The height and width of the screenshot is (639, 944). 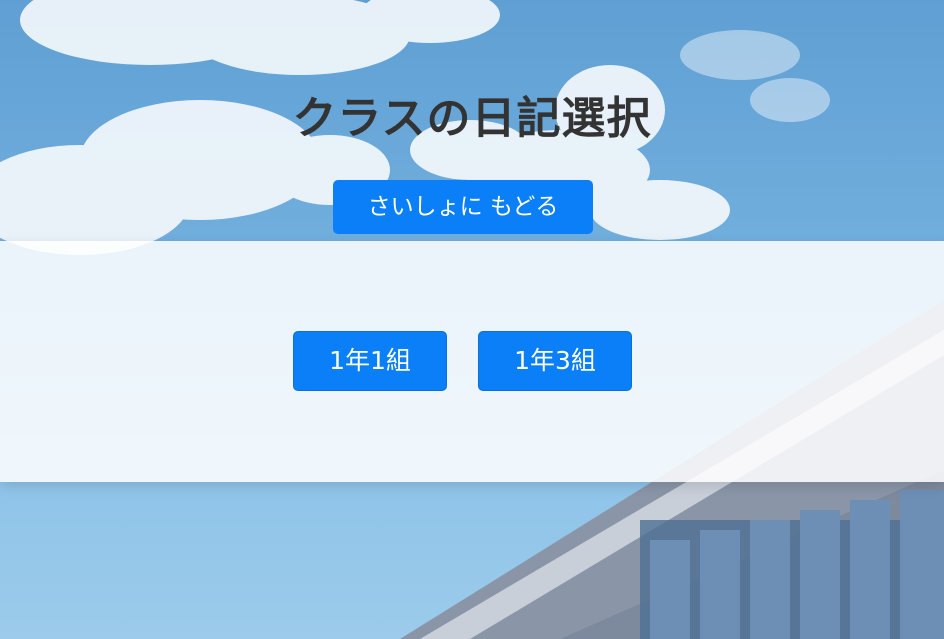 I want to click on back-to-start-button: さいしょに もどる, so click(x=463, y=207).